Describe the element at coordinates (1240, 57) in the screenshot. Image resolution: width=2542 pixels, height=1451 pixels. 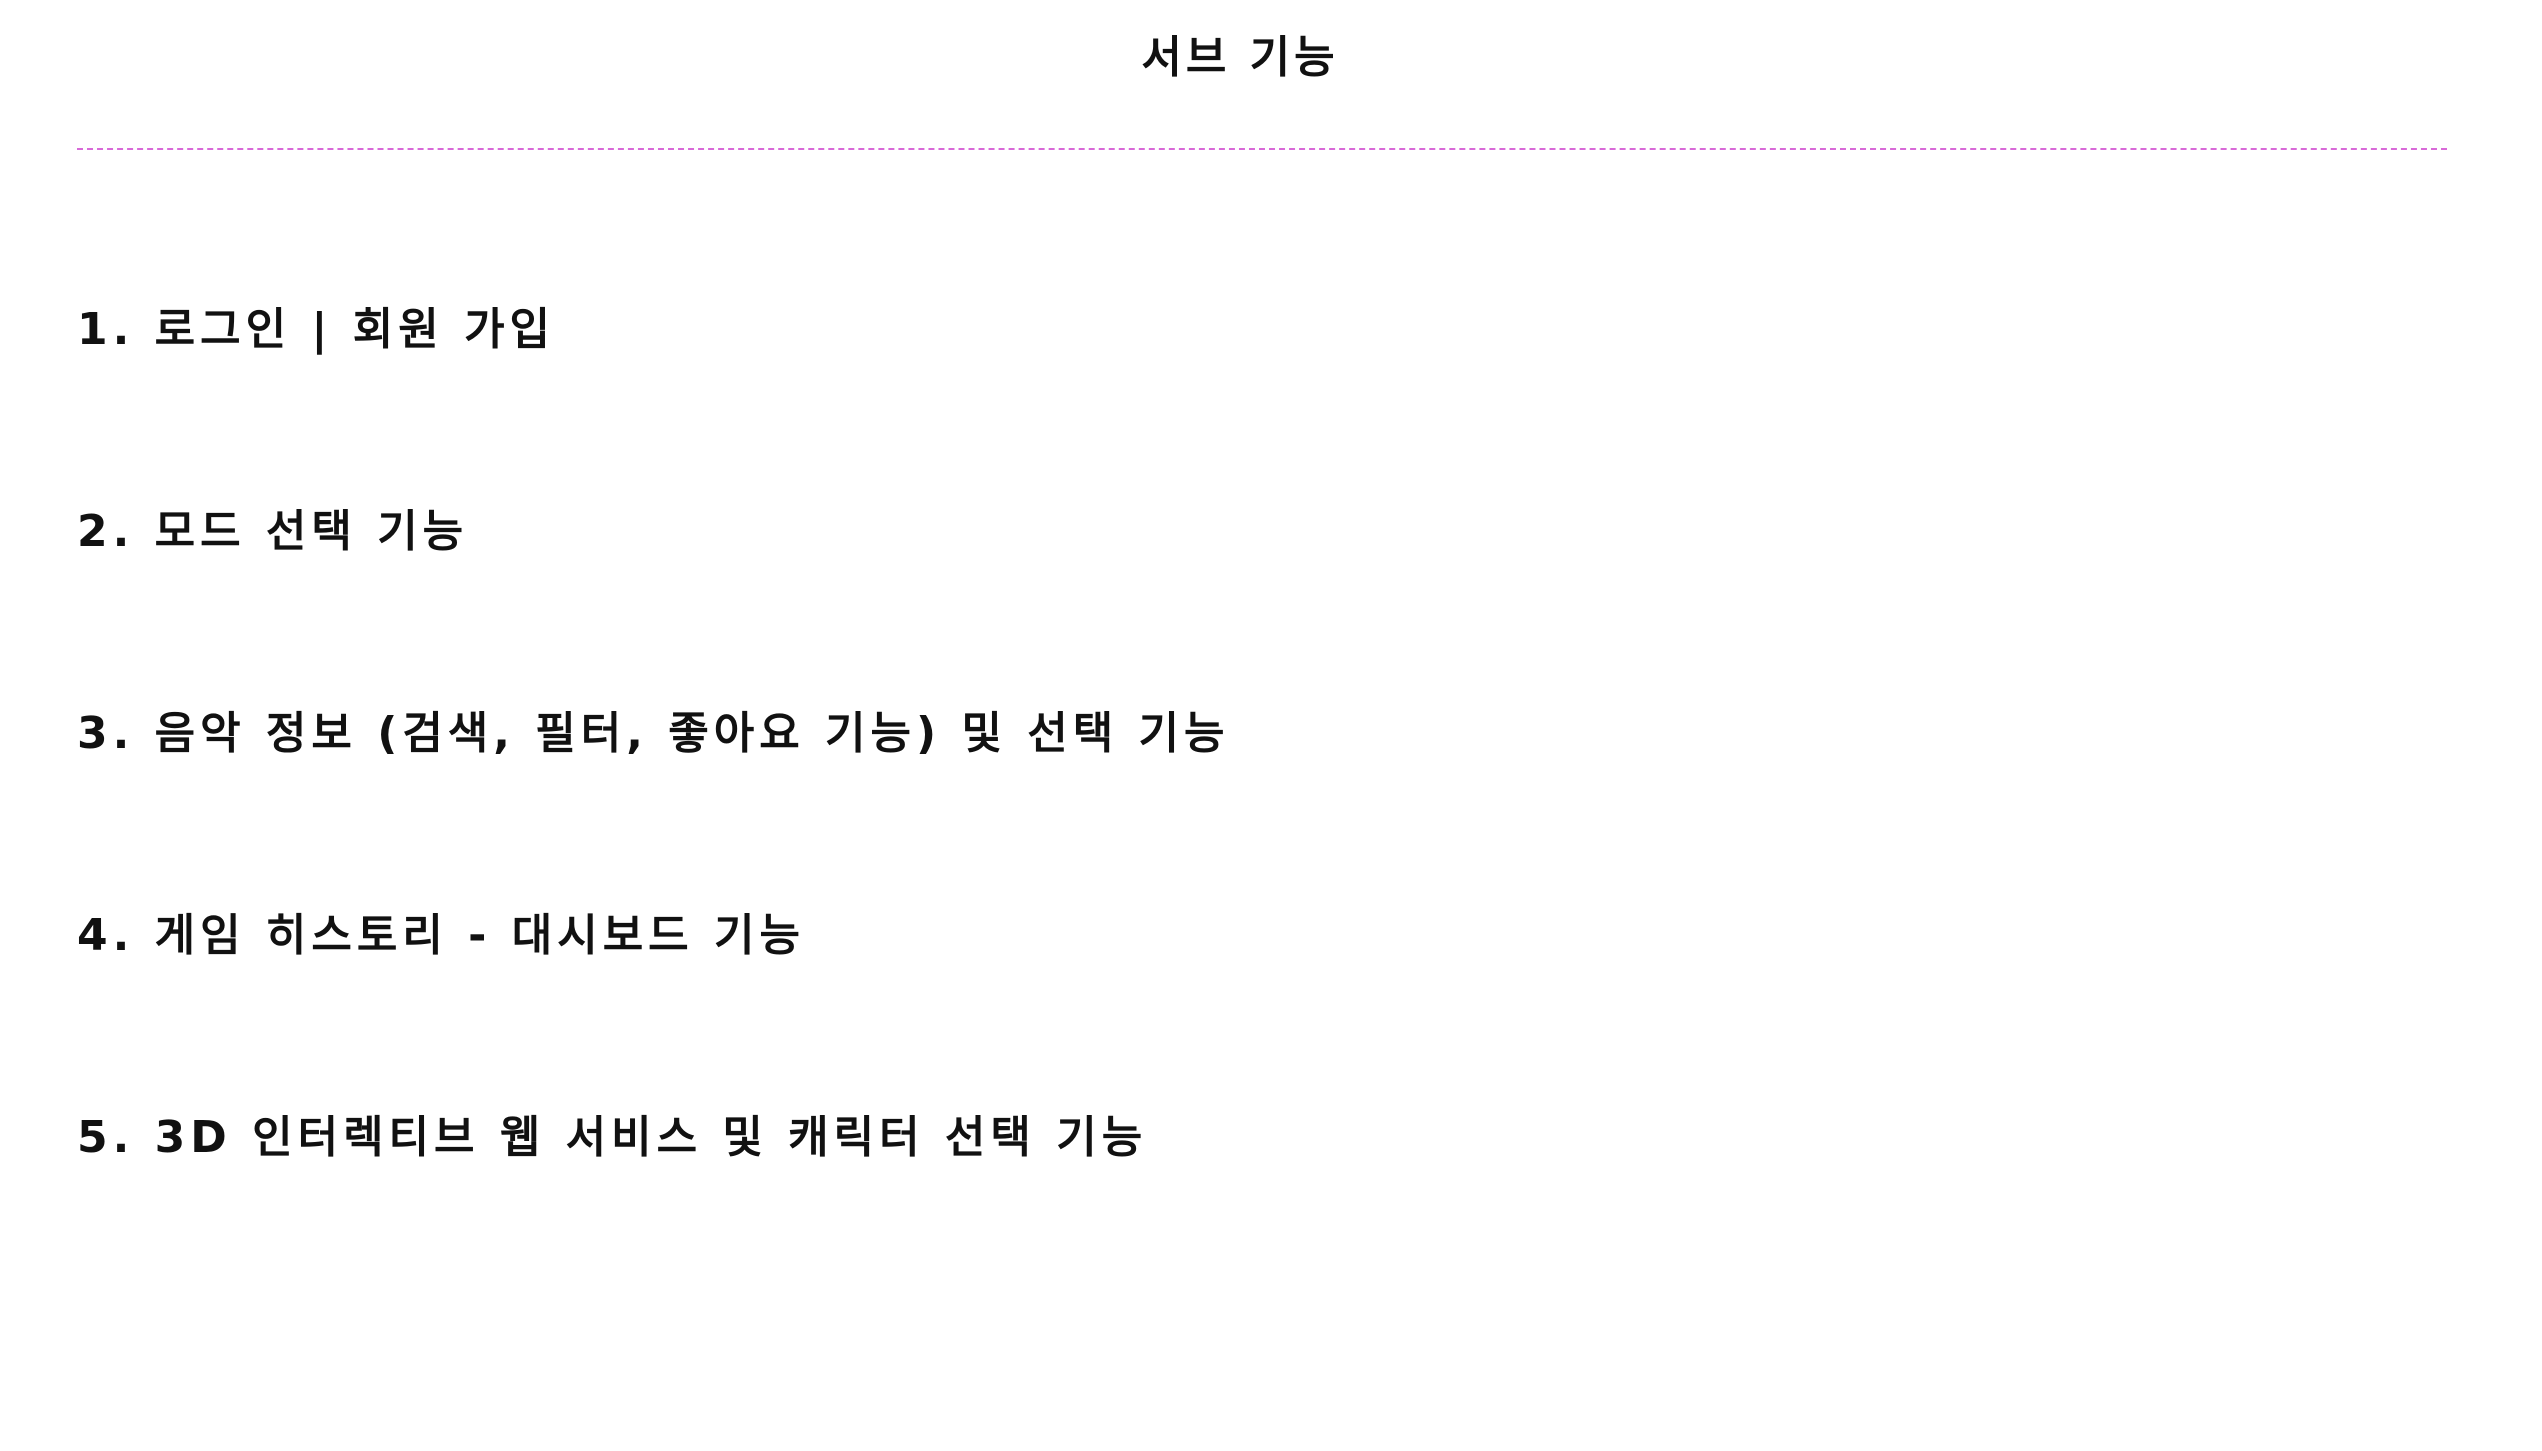
I see `page-title: 서브 기능` at that location.